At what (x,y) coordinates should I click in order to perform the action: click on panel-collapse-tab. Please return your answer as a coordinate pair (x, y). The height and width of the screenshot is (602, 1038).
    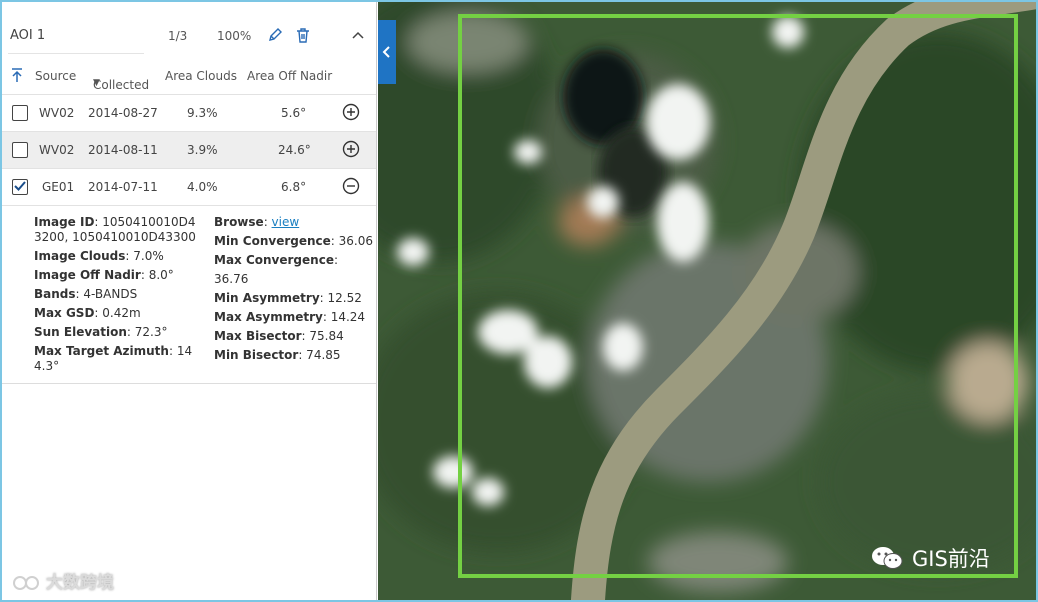
    Looking at the image, I should click on (387, 52).